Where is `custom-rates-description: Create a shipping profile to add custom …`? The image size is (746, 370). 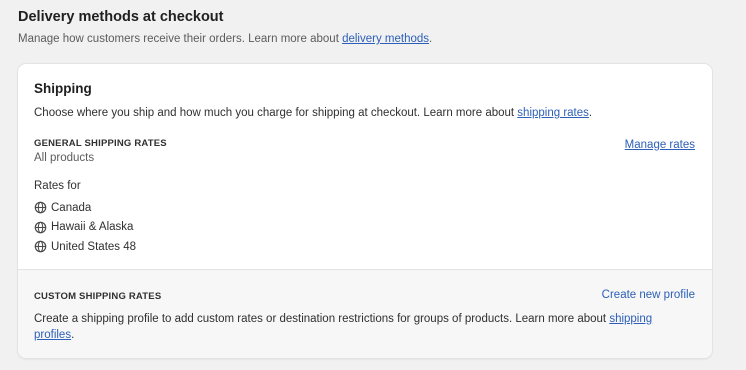 custom-rates-description: Create a shipping profile to add custom … is located at coordinates (364, 327).